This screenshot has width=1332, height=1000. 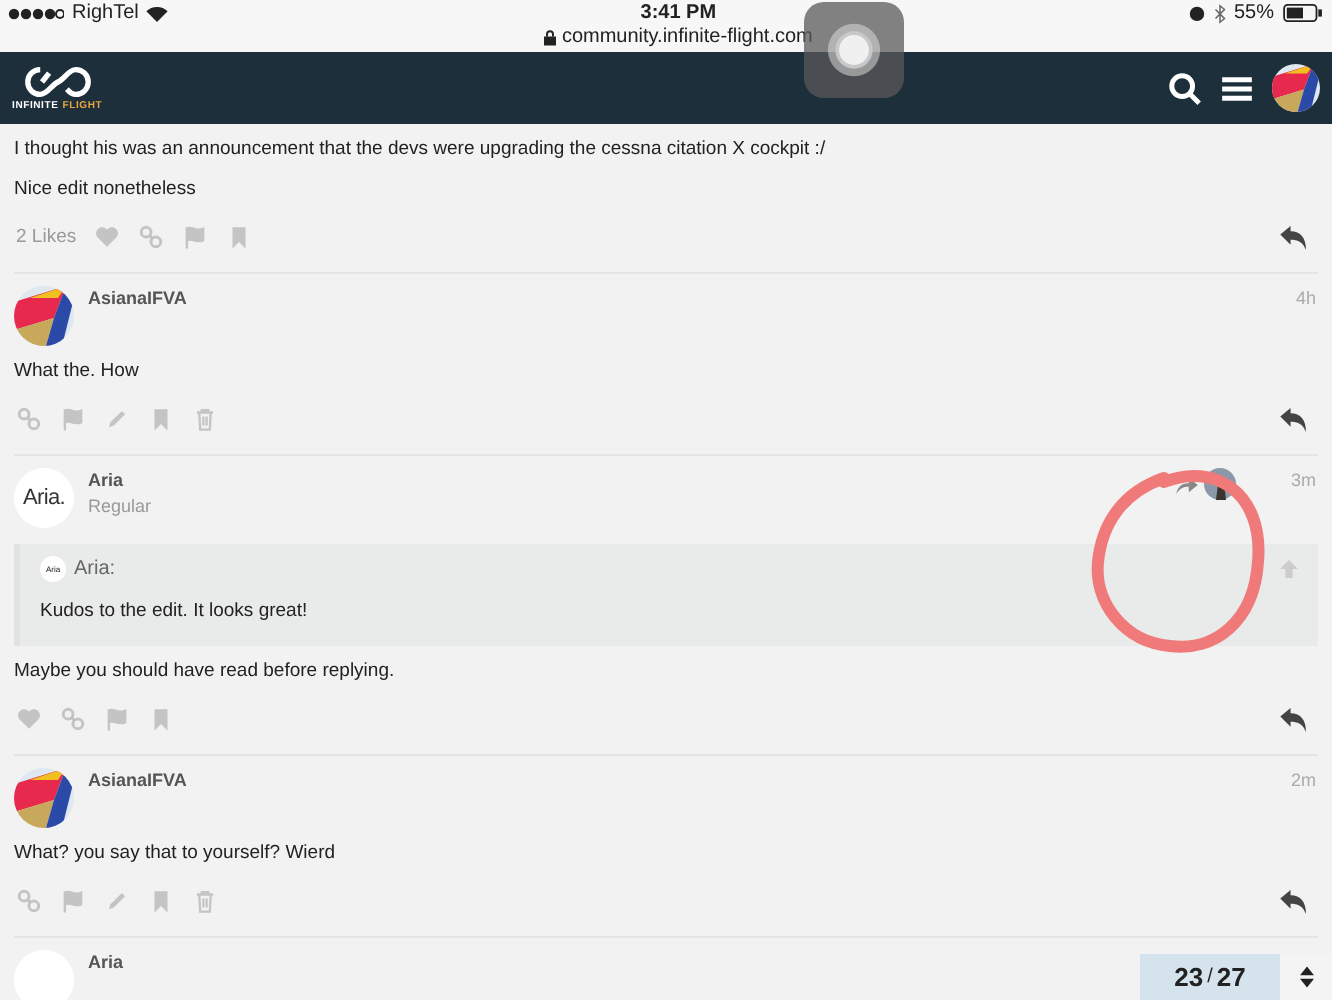 What do you see at coordinates (95, 569) in the screenshot?
I see `quote-author: Aria:` at bounding box center [95, 569].